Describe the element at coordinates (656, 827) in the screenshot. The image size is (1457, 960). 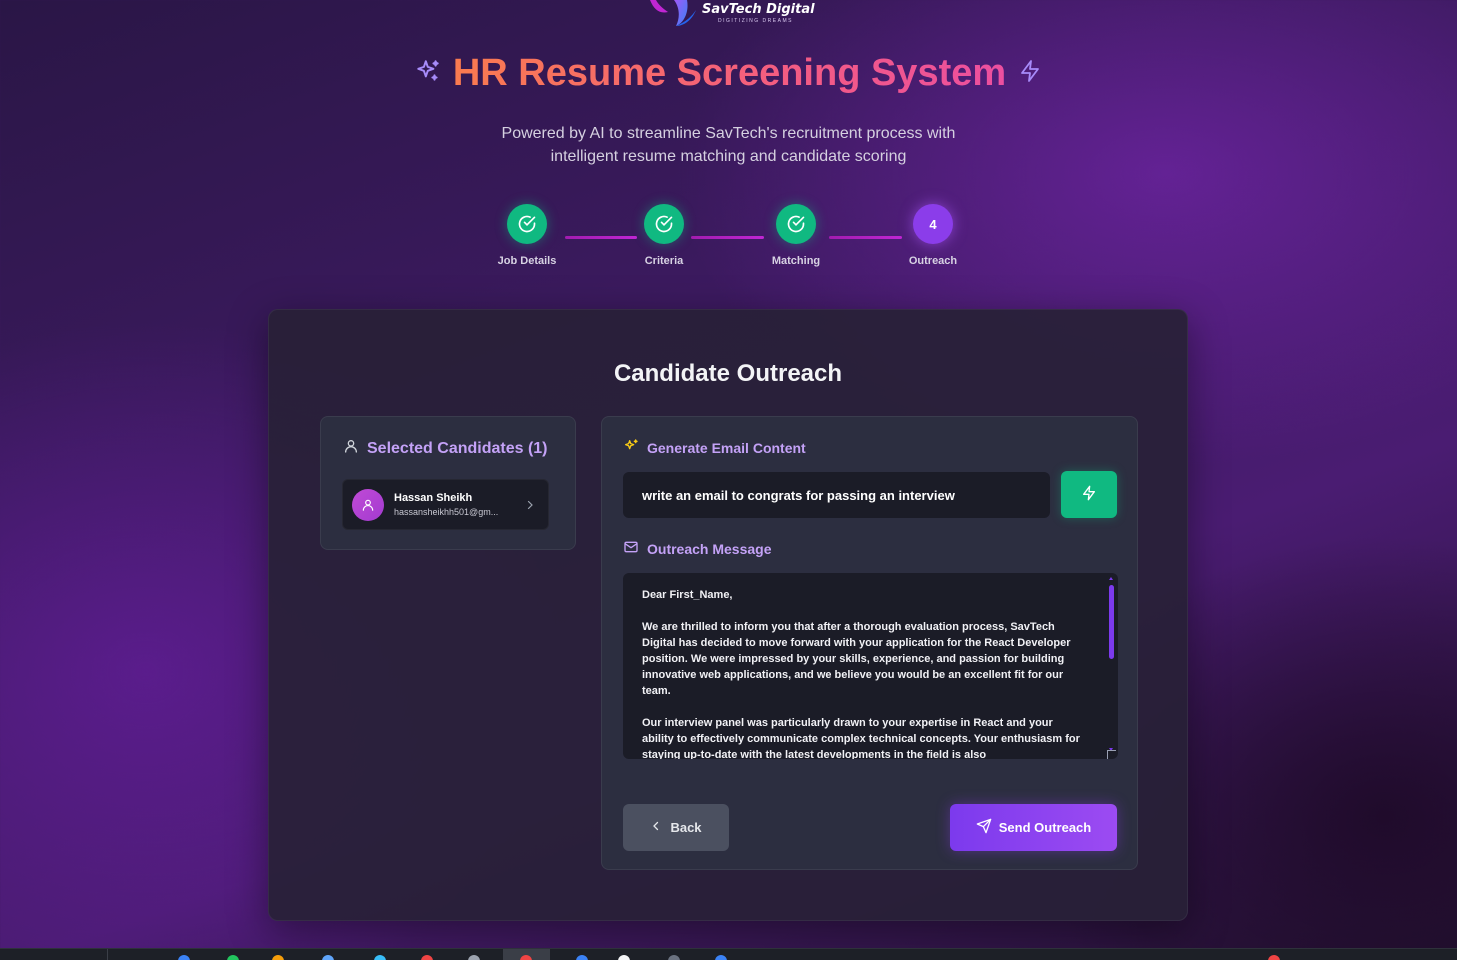
I see `chevron-left-icon` at that location.